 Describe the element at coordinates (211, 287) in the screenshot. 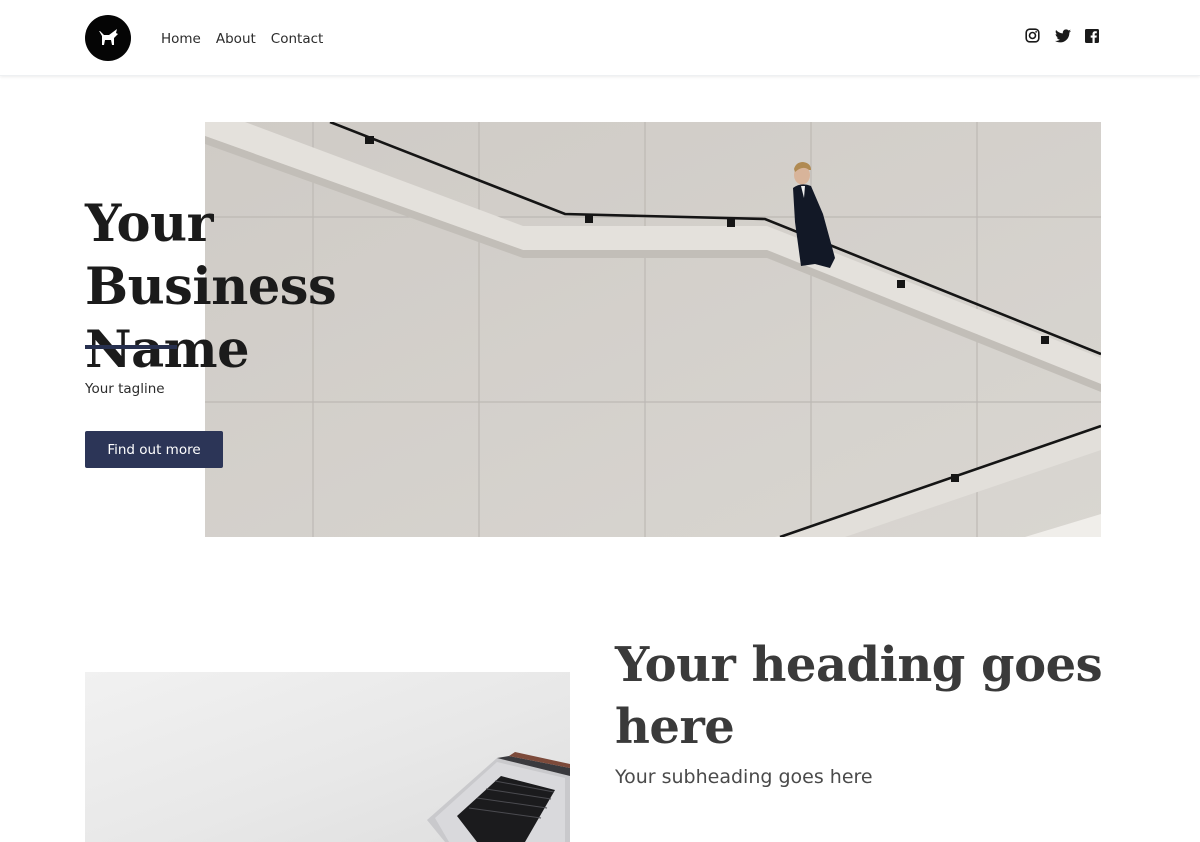

I see `business-name-title: Your Business Name` at that location.